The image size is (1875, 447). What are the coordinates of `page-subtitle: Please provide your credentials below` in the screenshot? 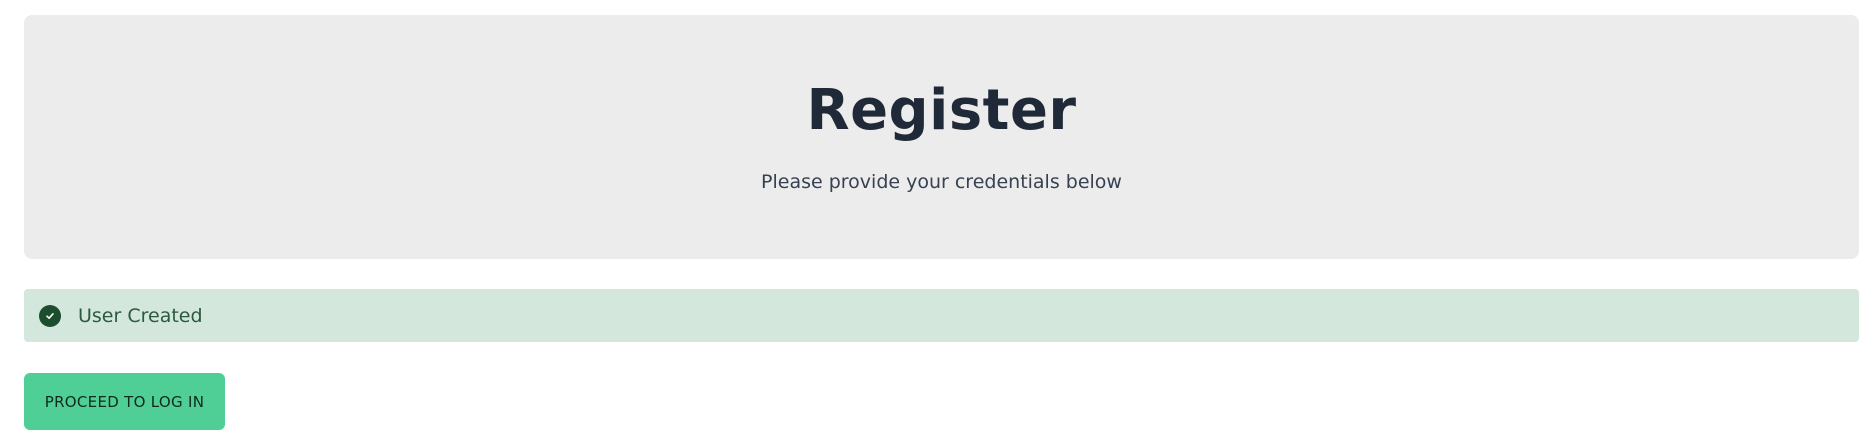 It's located at (941, 182).